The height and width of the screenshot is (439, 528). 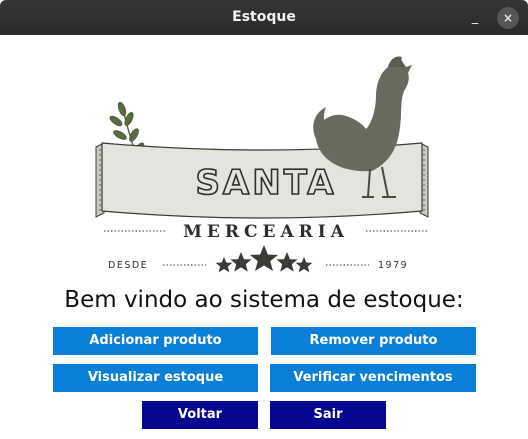 I want to click on view-stock-button: Visualizar estoque, so click(x=155, y=378).